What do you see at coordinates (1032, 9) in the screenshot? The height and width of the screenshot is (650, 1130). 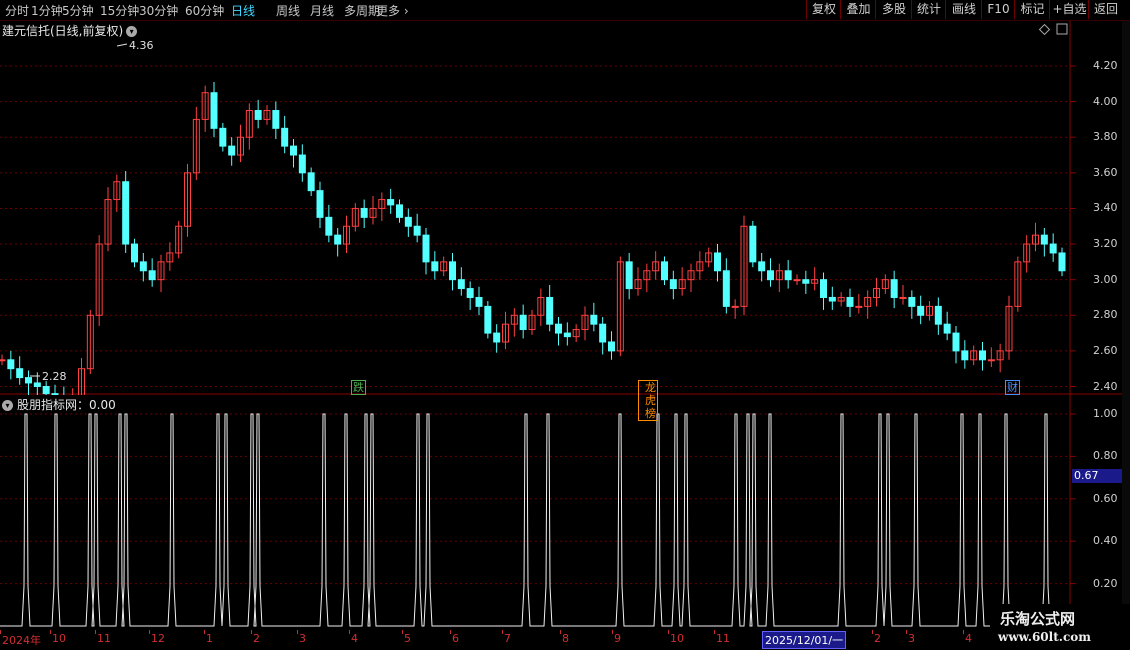 I see `action-button-6: 标记` at bounding box center [1032, 9].